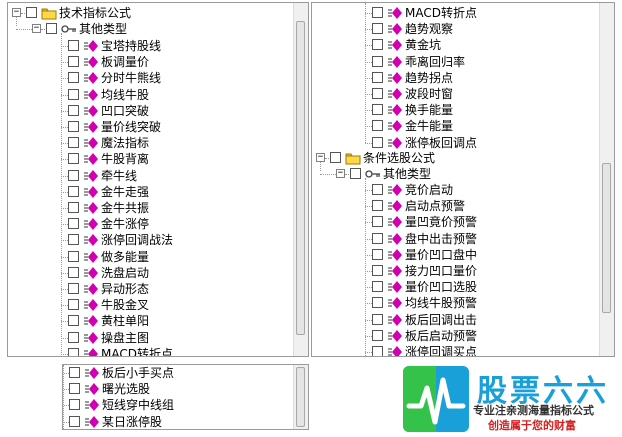 The height and width of the screenshot is (437, 622). What do you see at coordinates (456, 271) in the screenshot?
I see `tree-item: 接力凹口量价` at bounding box center [456, 271].